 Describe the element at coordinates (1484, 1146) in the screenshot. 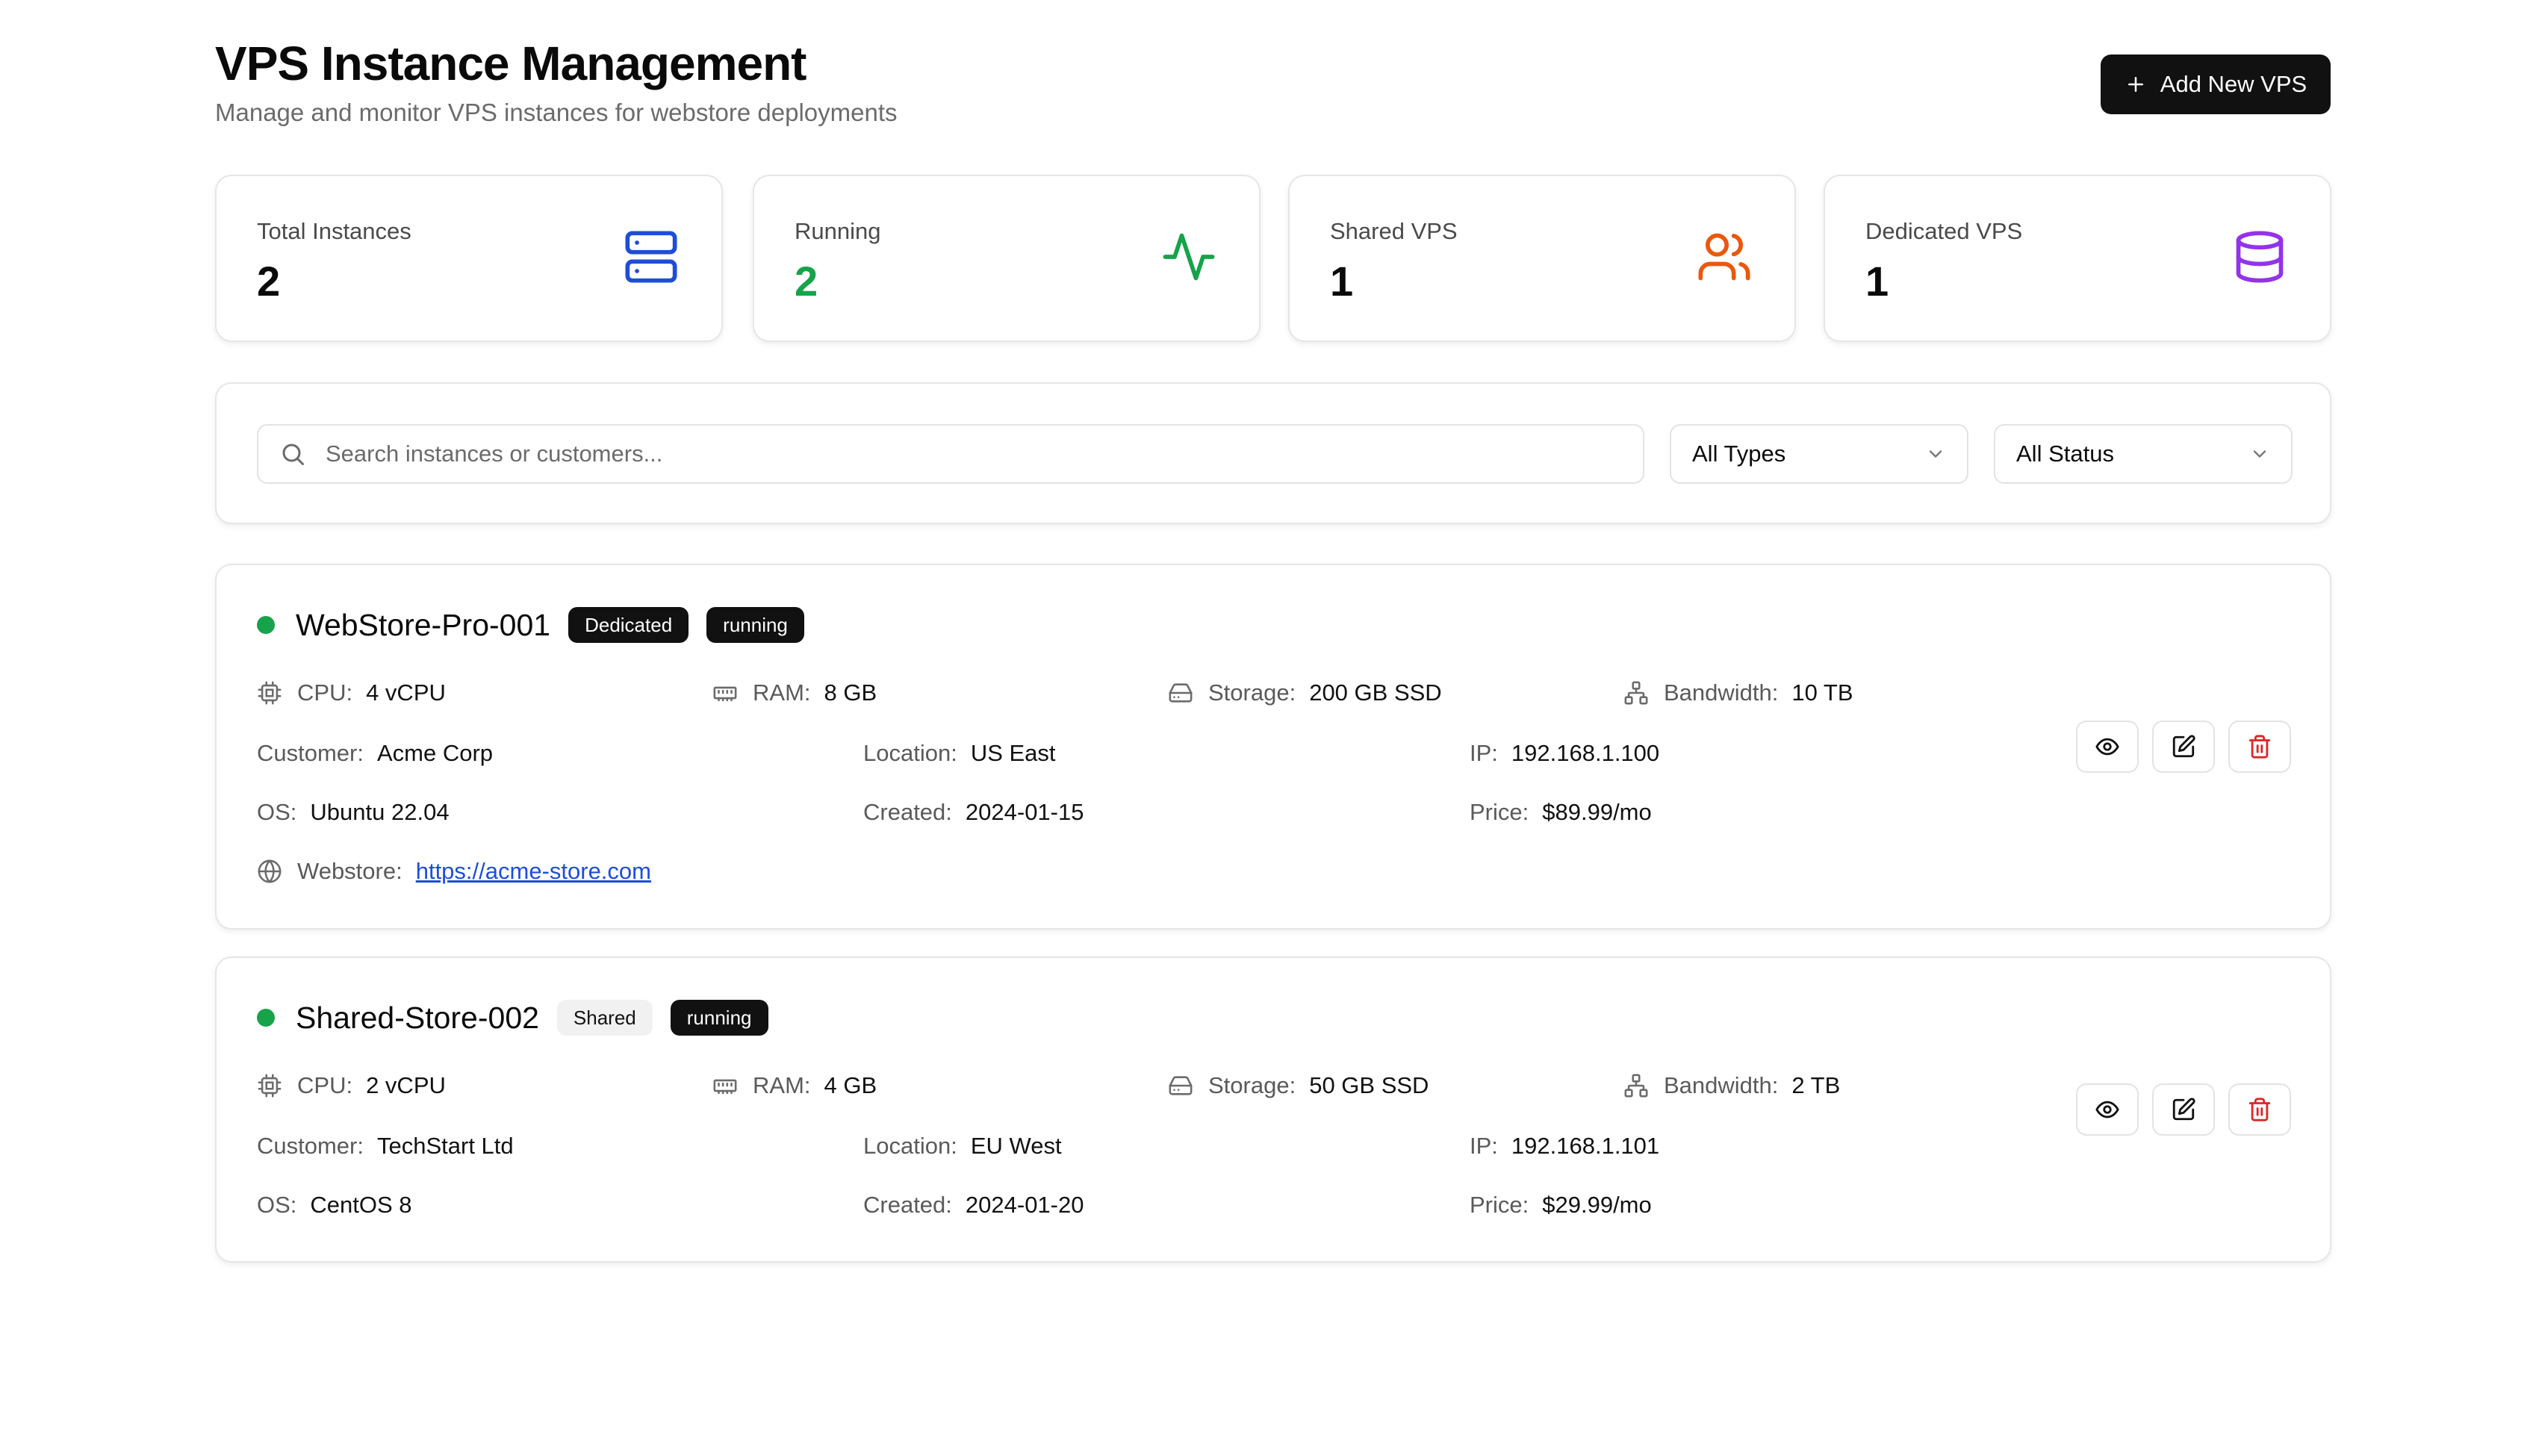

I see `field-label: IP:` at that location.